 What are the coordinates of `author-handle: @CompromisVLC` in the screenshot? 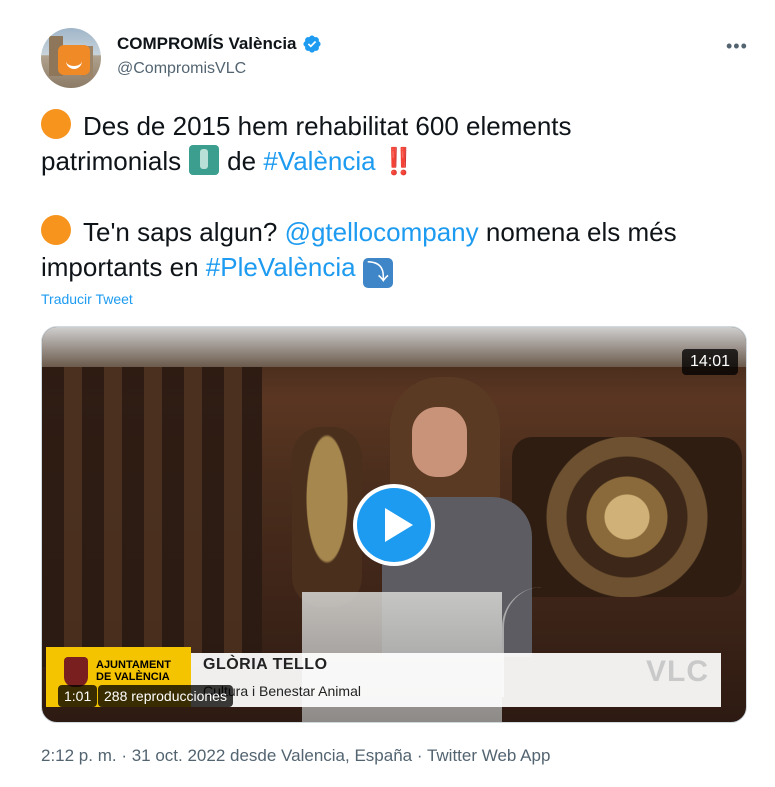 It's located at (181, 69).